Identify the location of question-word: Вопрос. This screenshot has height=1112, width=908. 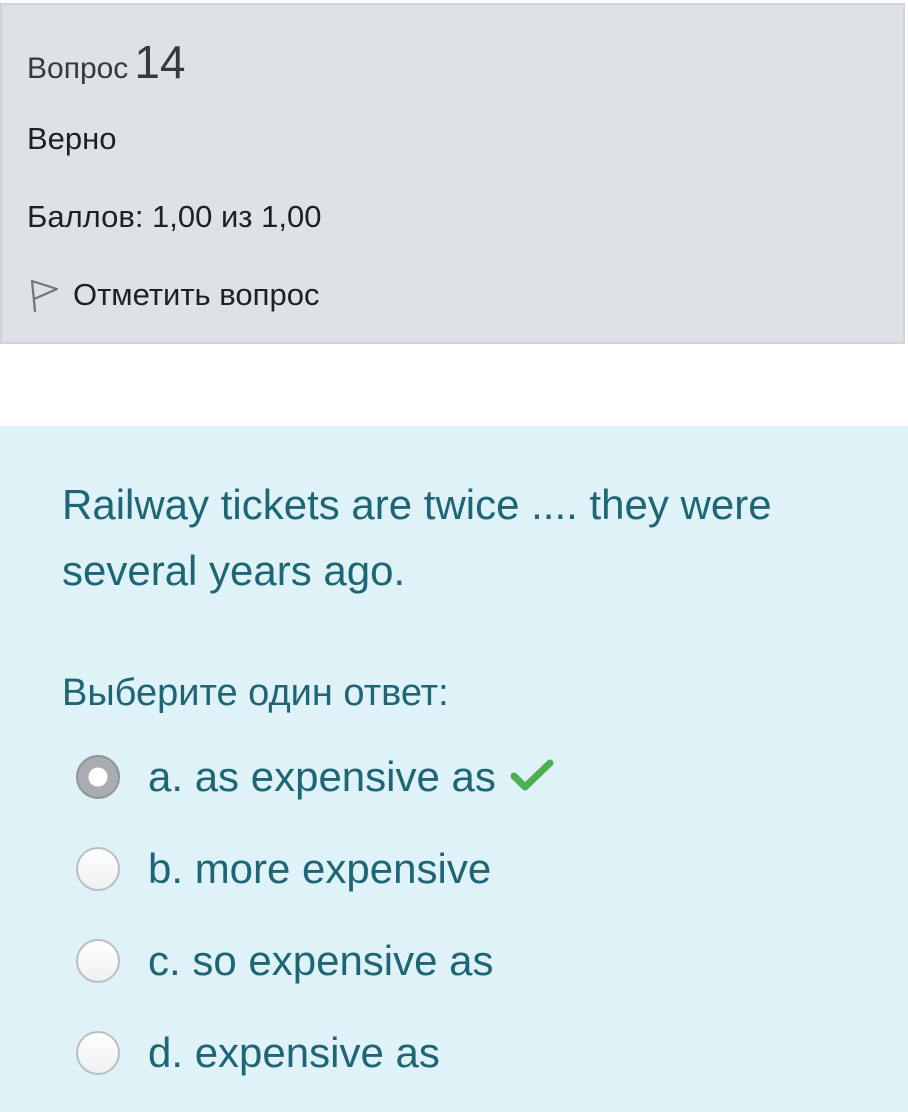
(78, 68).